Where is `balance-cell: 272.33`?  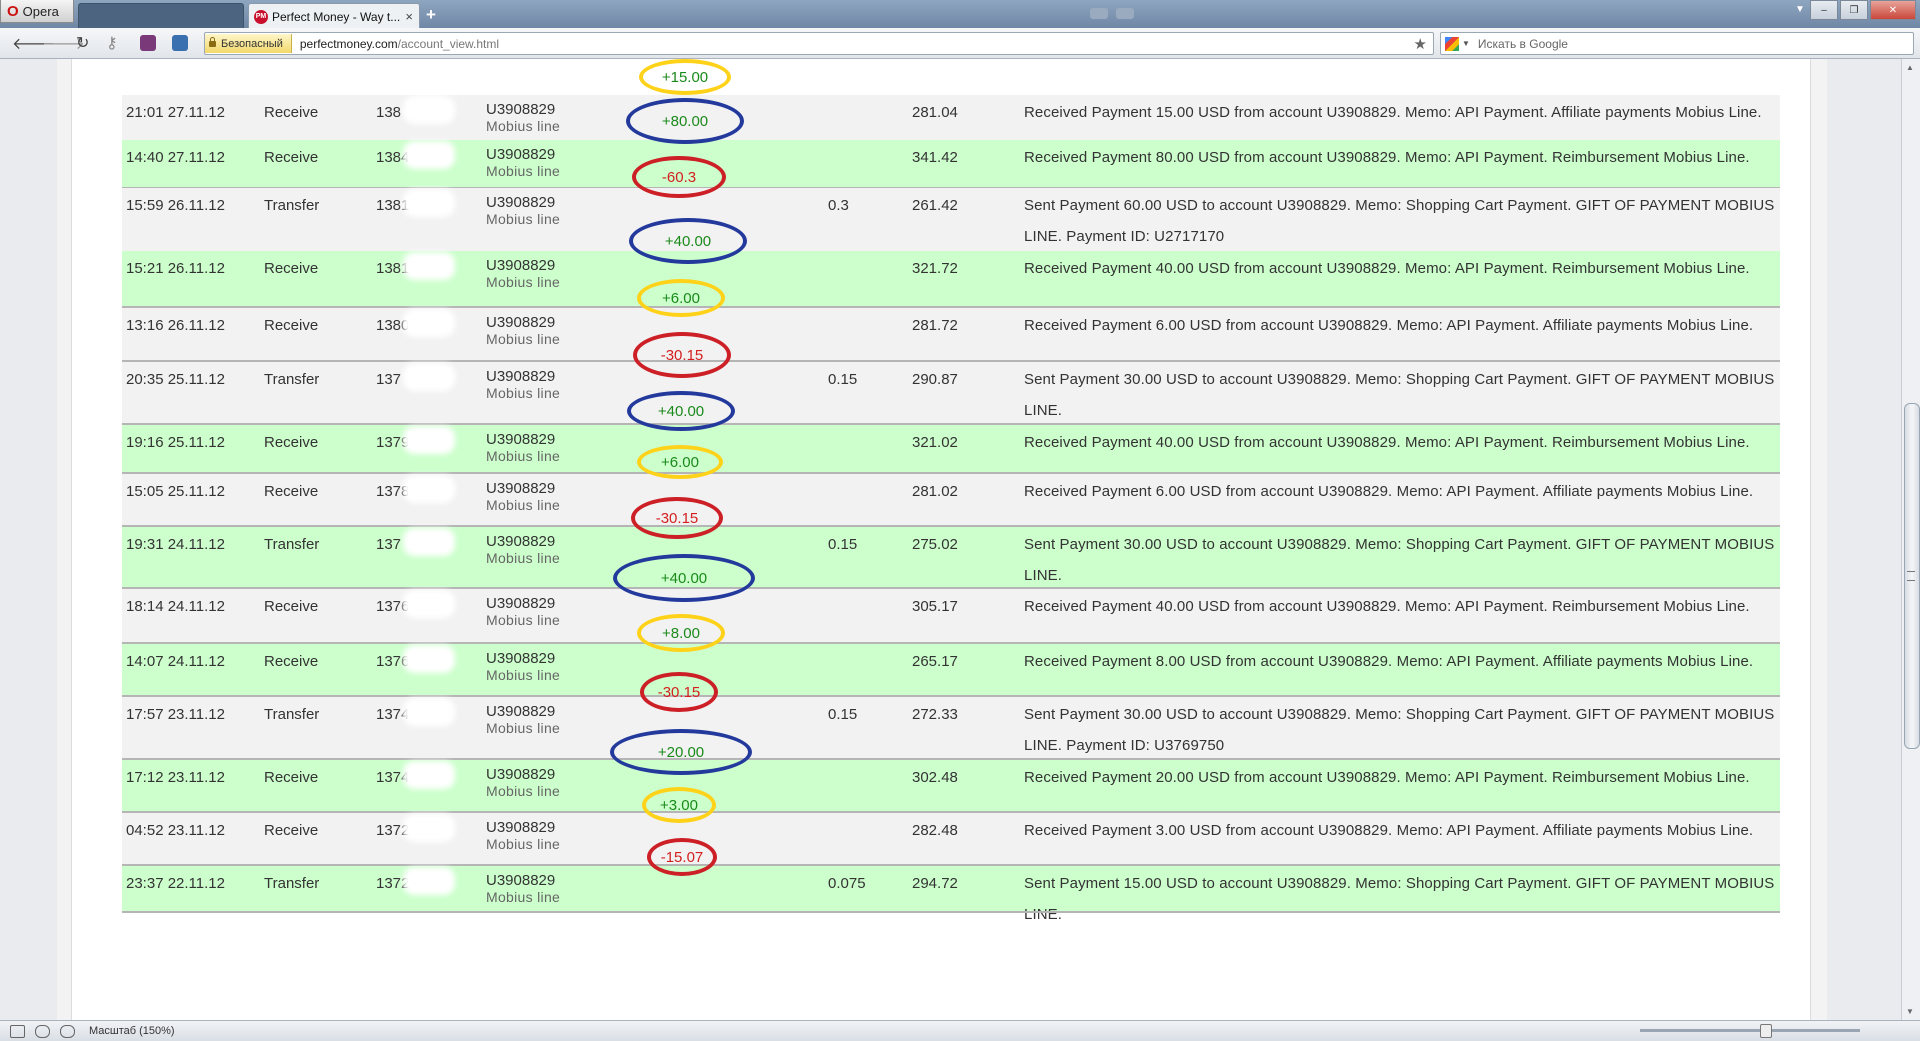
balance-cell: 272.33 is located at coordinates (935, 714).